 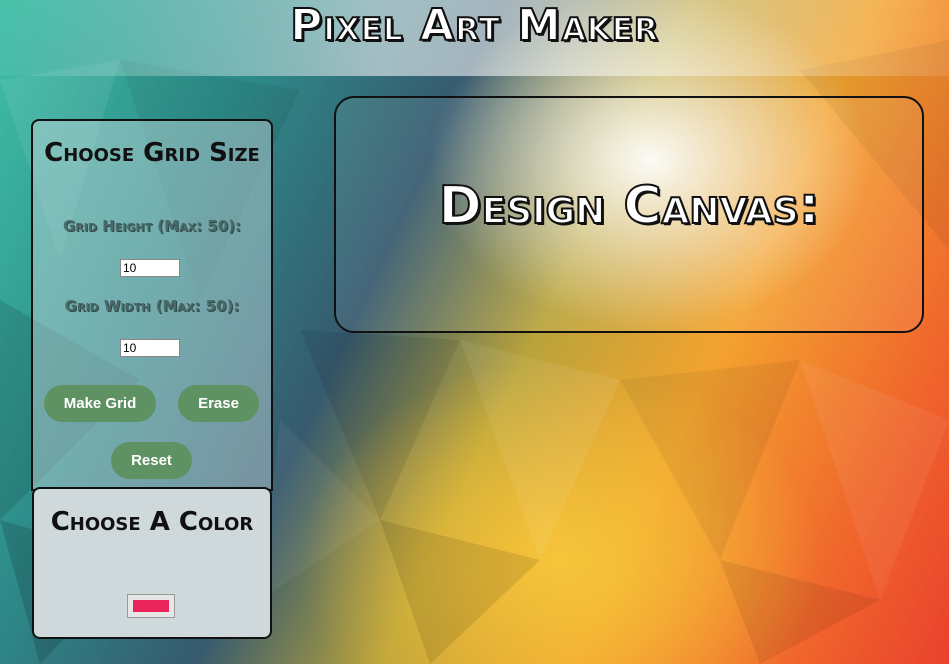 I want to click on erase-button: Erase, so click(x=218, y=403).